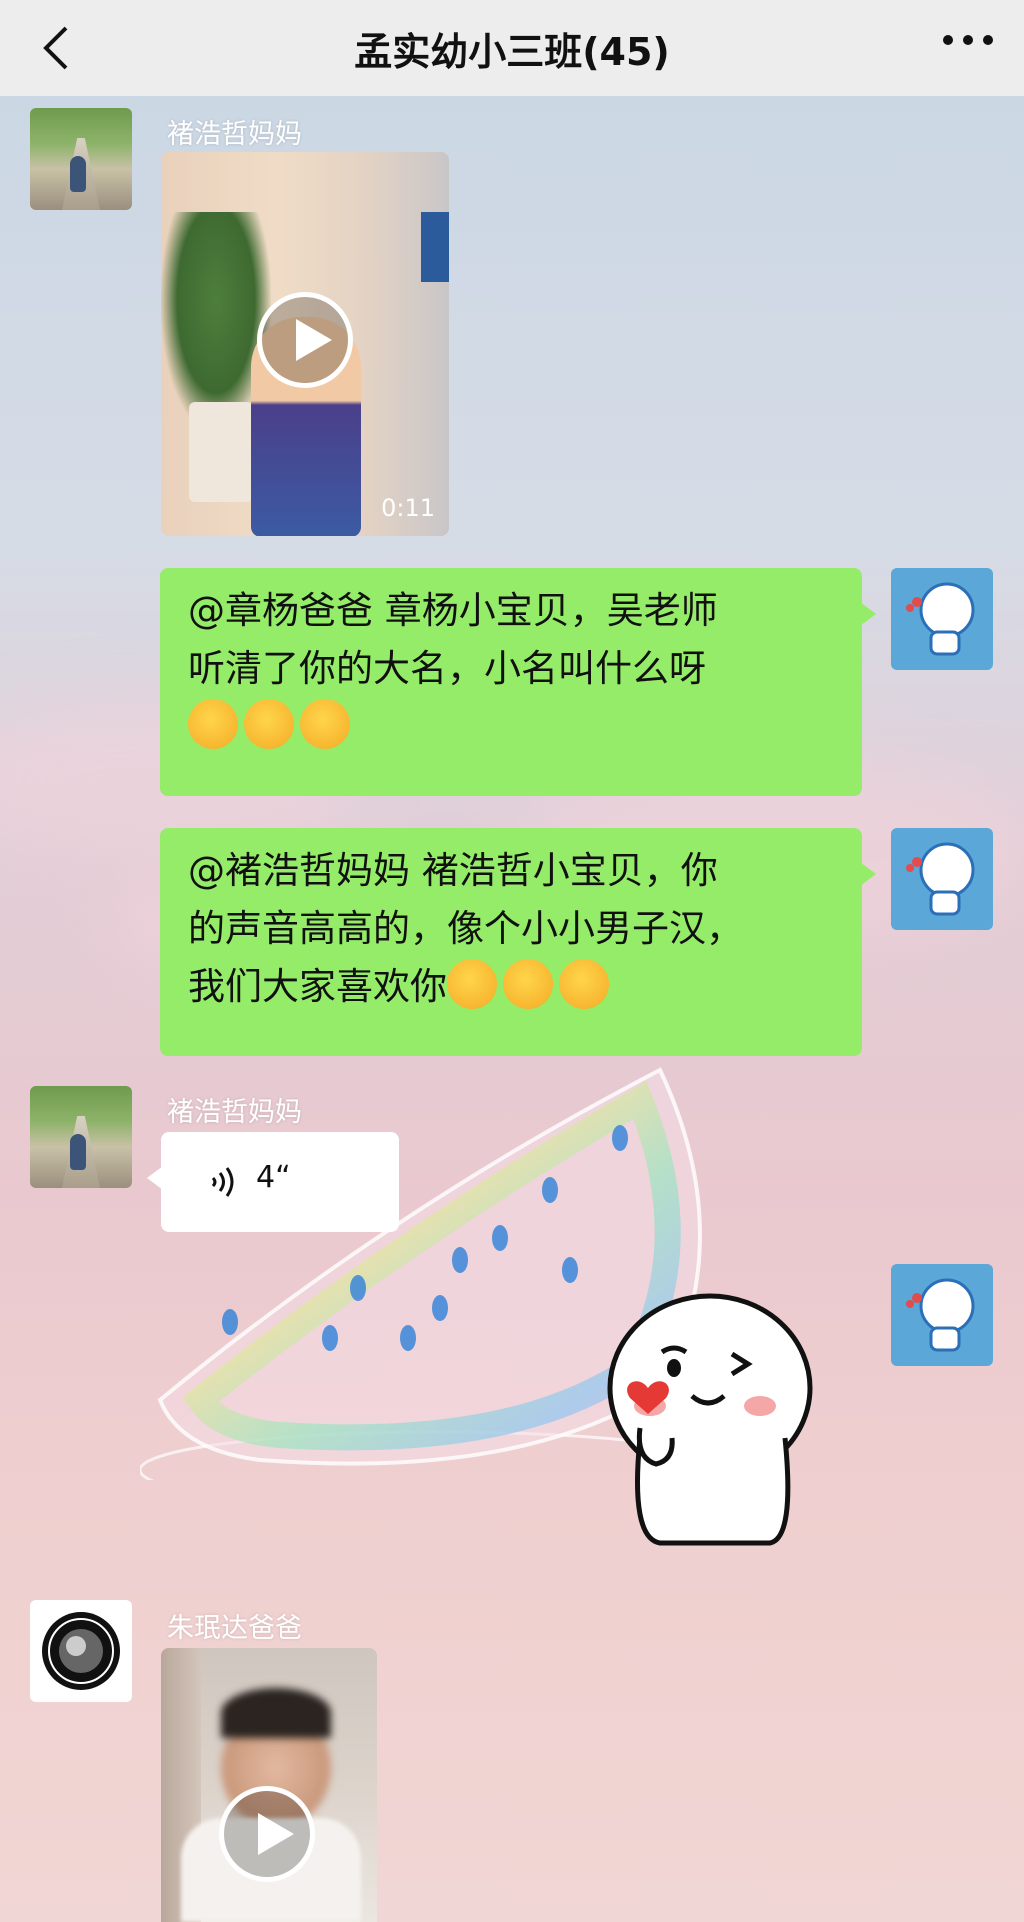  I want to click on video-message, so click(269, 1785).